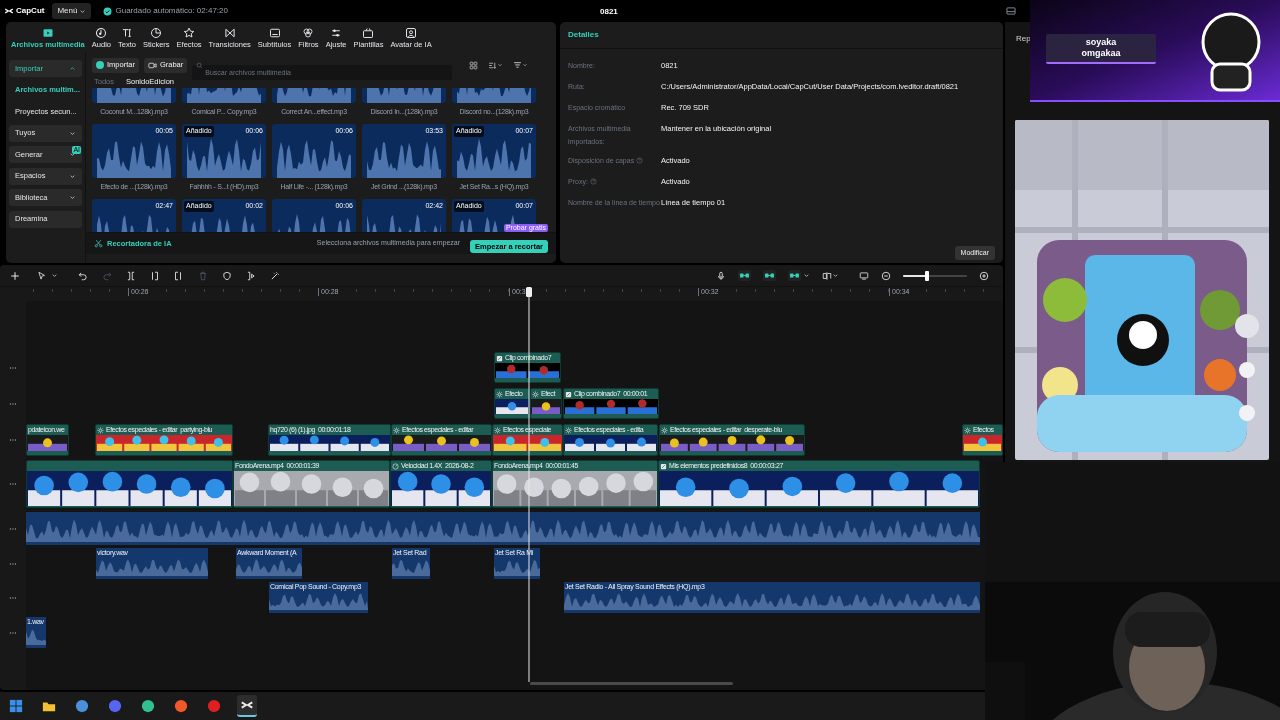 The width and height of the screenshot is (1280, 720). What do you see at coordinates (827, 275) in the screenshot?
I see `split-screen-icon` at bounding box center [827, 275].